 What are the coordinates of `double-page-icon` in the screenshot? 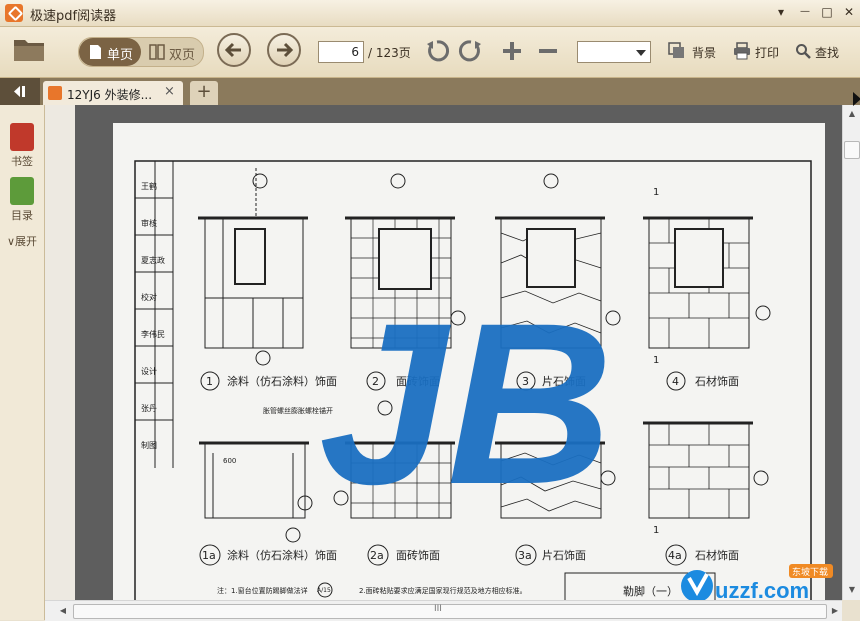 It's located at (157, 52).